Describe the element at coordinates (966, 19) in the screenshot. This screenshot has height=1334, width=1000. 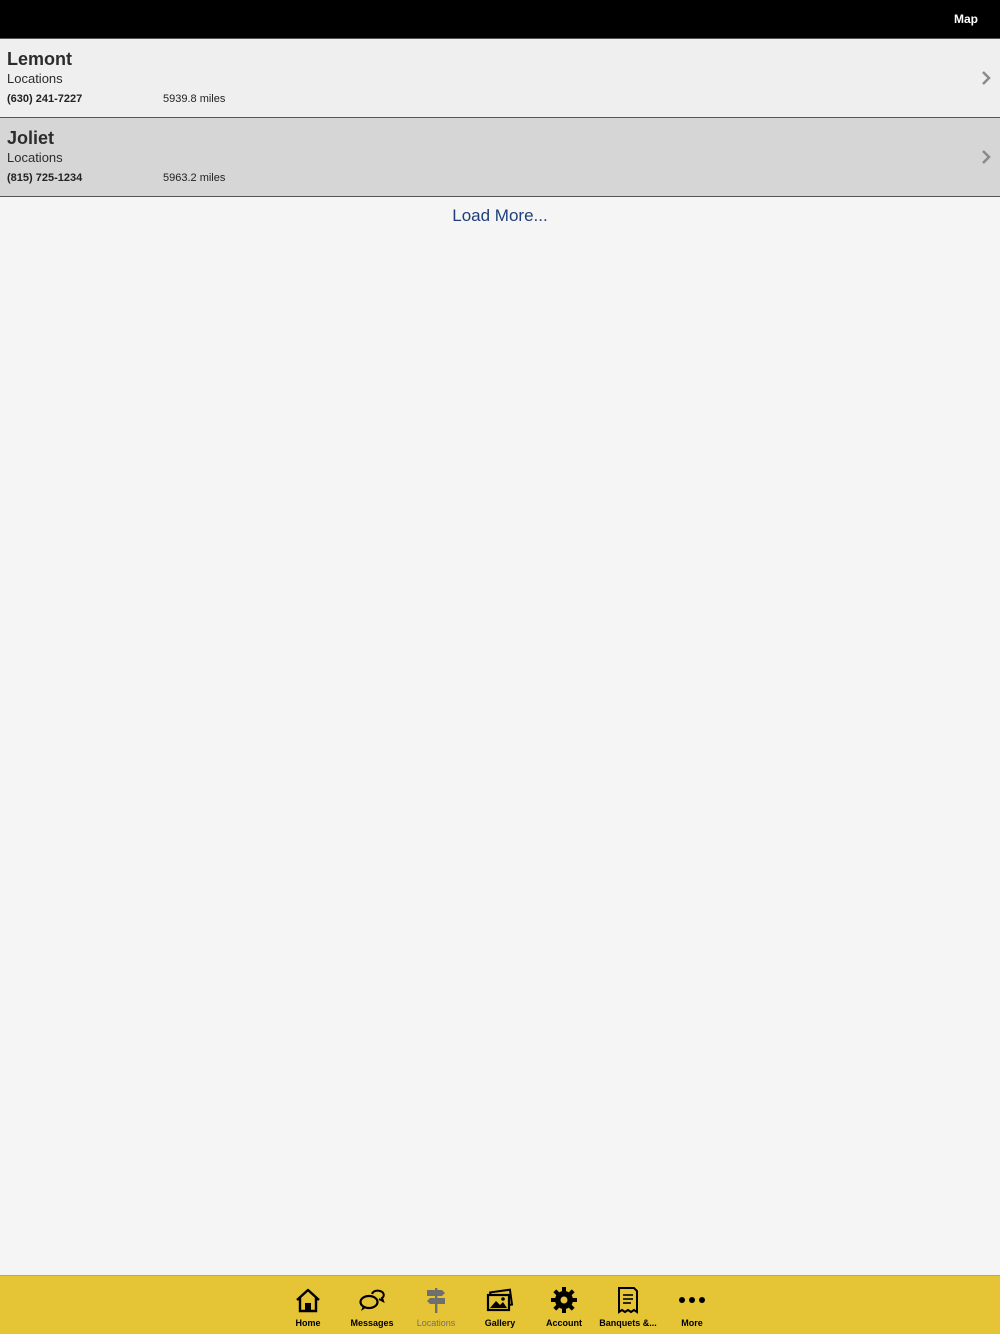
I see `map-button: Map` at that location.